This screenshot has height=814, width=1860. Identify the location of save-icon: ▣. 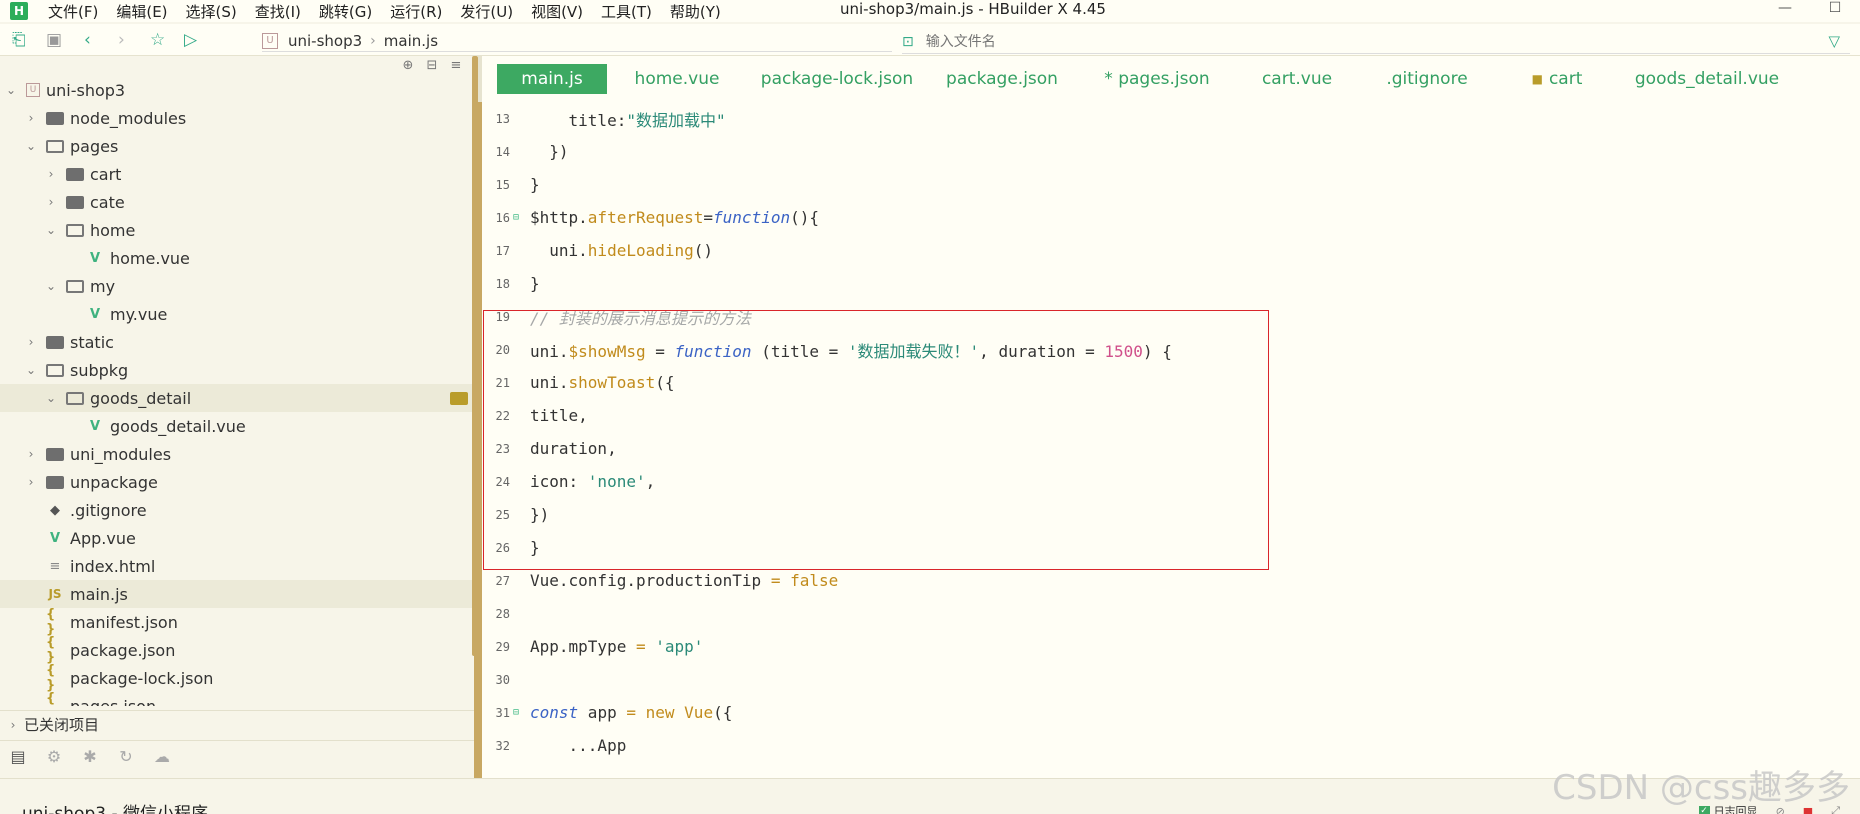
(54, 40).